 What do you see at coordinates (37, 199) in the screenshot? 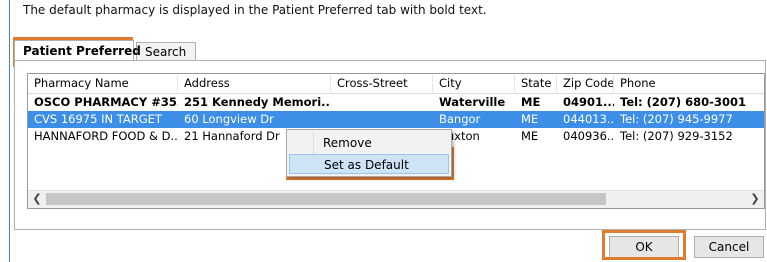
I see `chevron-left-icon: ❮` at bounding box center [37, 199].